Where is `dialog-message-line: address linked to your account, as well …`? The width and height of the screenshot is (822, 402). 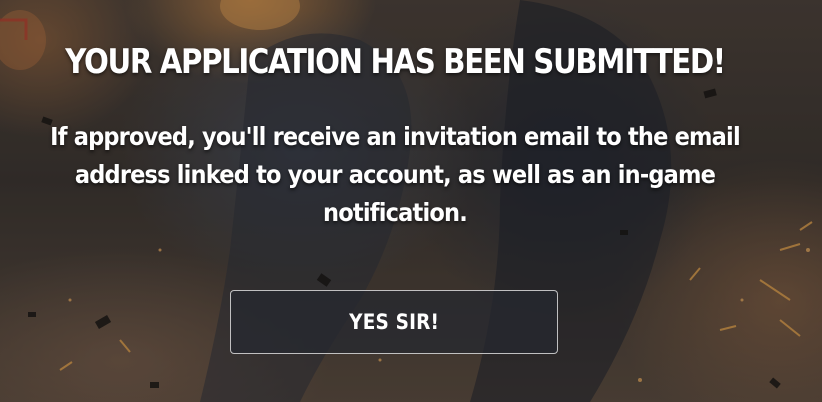 dialog-message-line: address linked to your account, as well … is located at coordinates (395, 174).